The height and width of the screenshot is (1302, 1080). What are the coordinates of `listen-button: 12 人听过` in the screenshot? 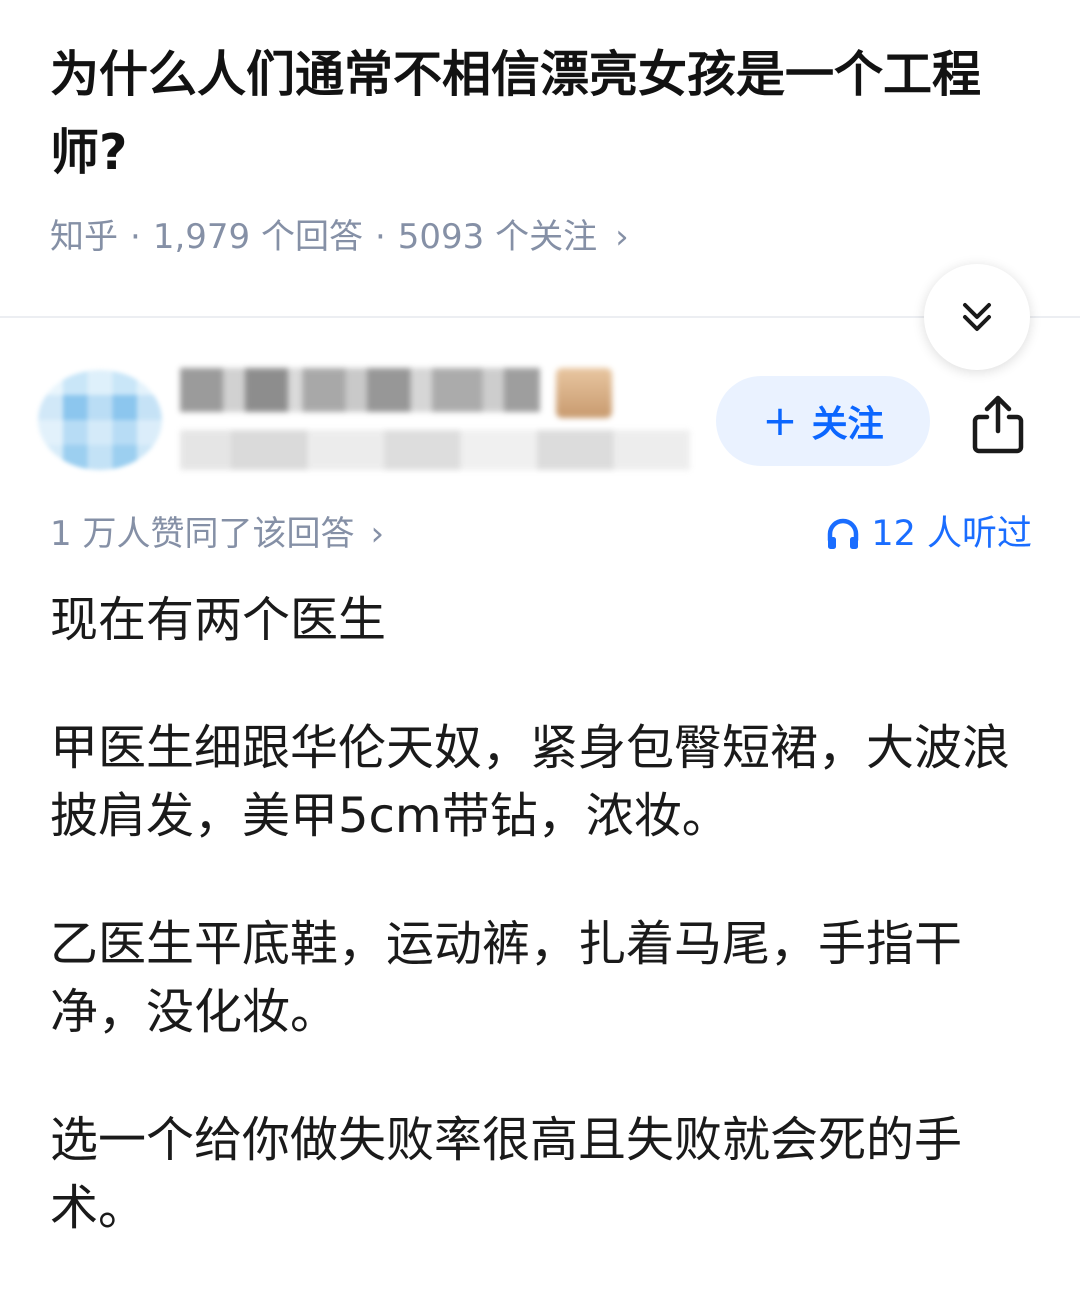 It's located at (928, 534).